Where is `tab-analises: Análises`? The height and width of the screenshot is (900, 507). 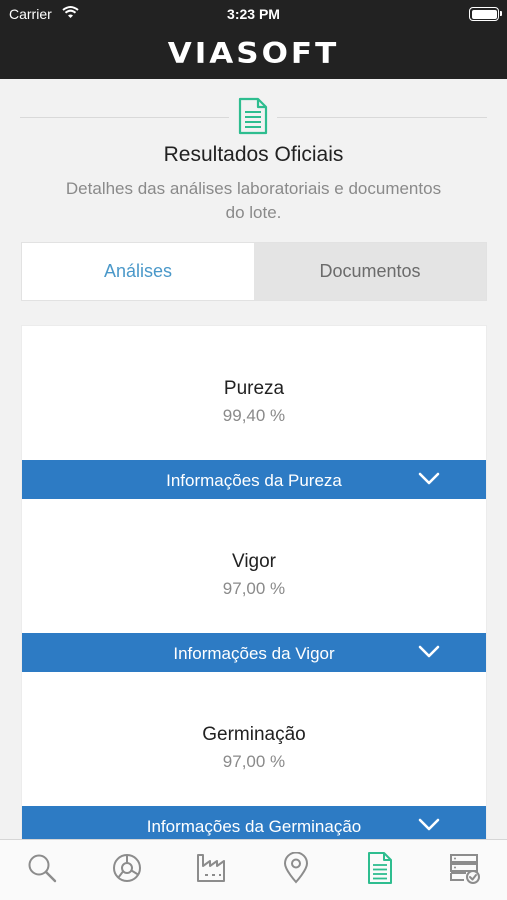 tab-analises: Análises is located at coordinates (138, 271).